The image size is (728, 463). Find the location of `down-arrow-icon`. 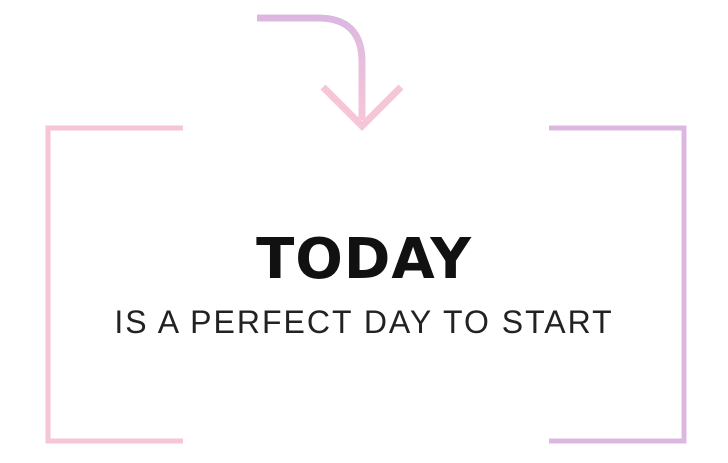

down-arrow-icon is located at coordinates (330, 72).